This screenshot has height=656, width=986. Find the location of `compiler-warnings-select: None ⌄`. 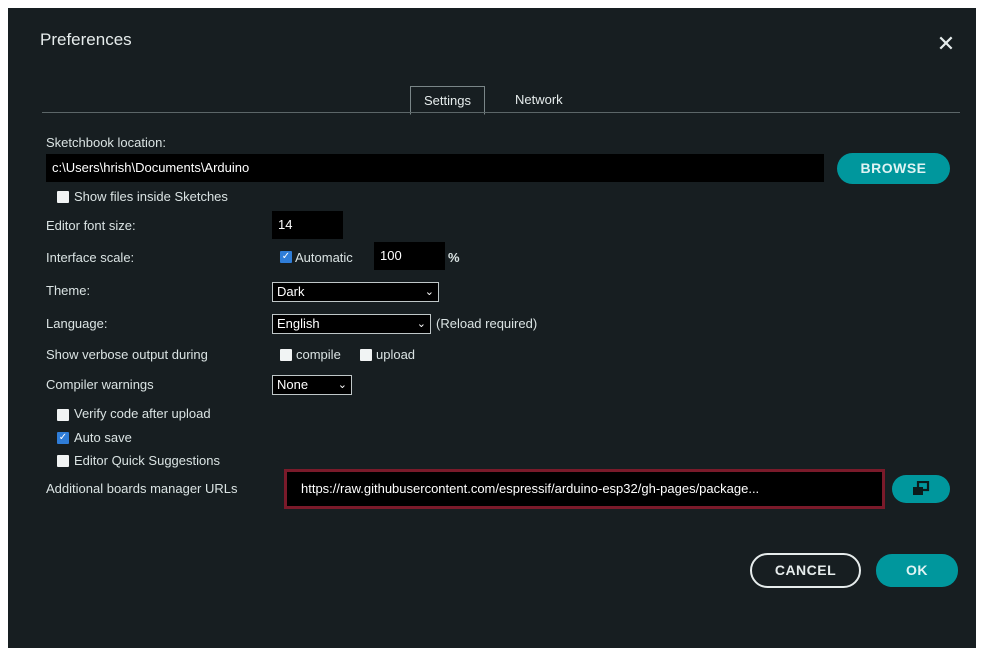

compiler-warnings-select: None ⌄ is located at coordinates (312, 385).